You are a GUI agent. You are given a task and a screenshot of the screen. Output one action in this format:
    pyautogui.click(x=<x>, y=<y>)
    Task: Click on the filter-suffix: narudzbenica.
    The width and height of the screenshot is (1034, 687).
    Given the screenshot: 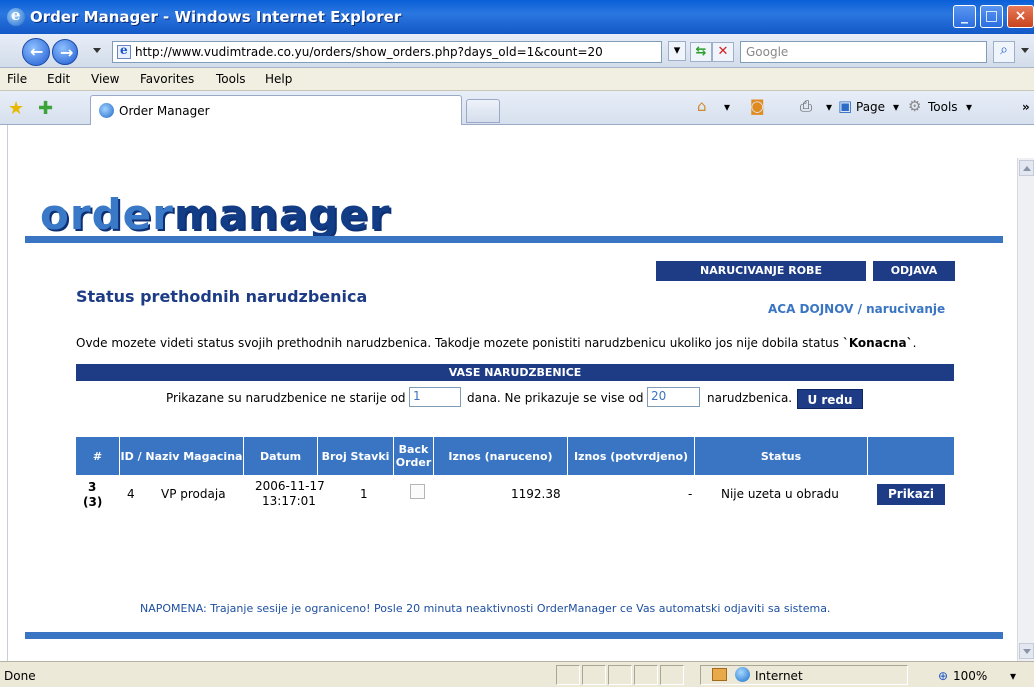 What is the action you would take?
    pyautogui.click(x=750, y=398)
    